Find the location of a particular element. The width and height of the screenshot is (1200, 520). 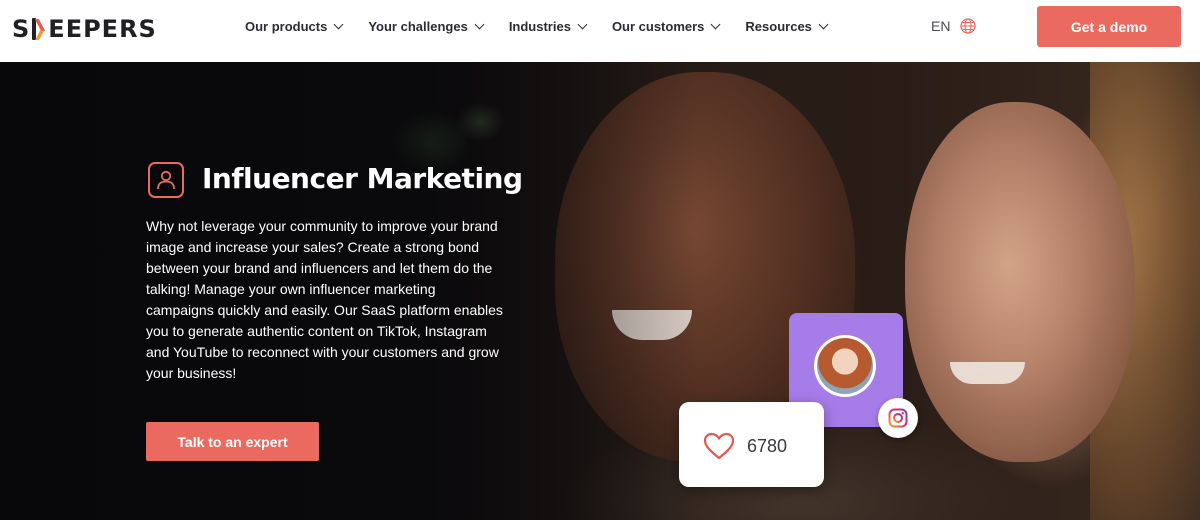

hero-photo-woman-right is located at coordinates (1020, 282).